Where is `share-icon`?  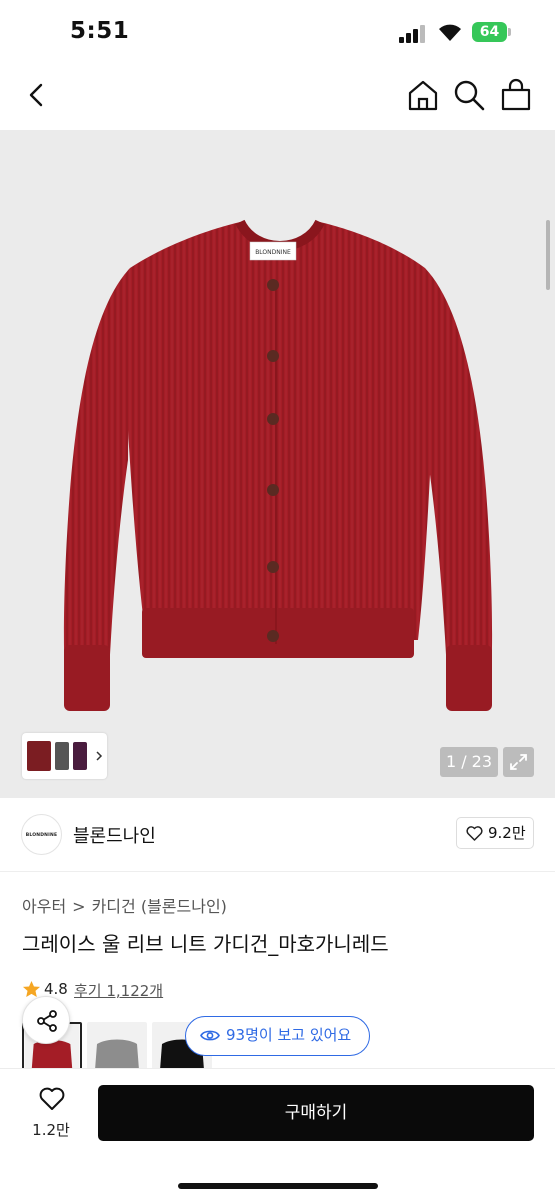
share-icon is located at coordinates (47, 1021).